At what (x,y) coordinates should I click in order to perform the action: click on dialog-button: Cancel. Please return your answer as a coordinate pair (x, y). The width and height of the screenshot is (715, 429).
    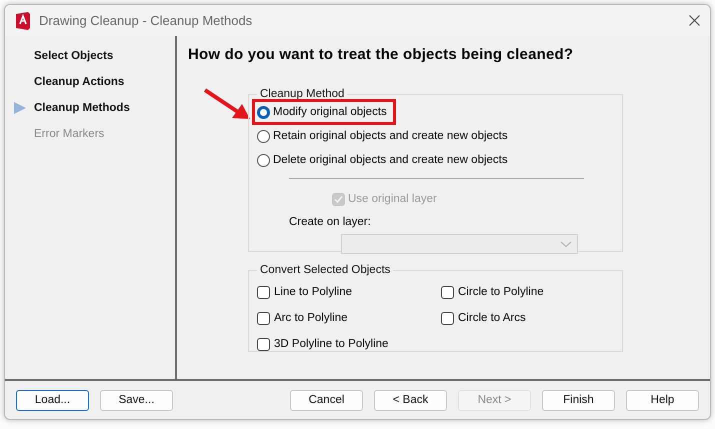
    Looking at the image, I should click on (326, 400).